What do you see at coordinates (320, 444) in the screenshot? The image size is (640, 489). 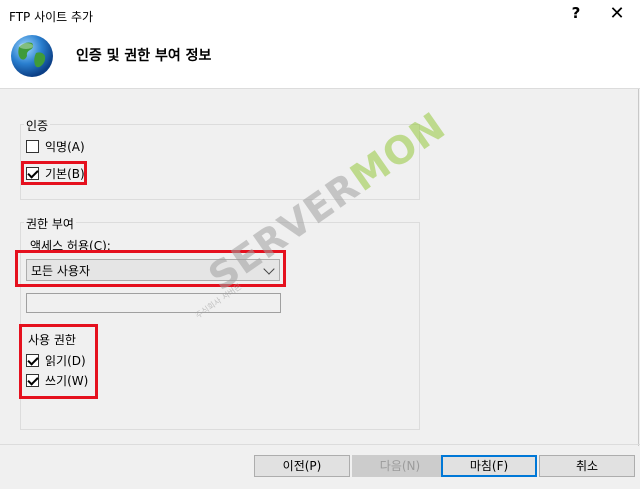 I see `footer-divider` at bounding box center [320, 444].